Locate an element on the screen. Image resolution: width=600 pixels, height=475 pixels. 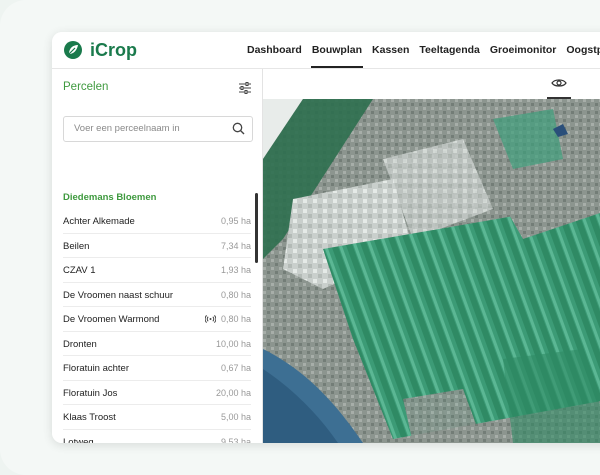
parcel-size: 0,67 ha is located at coordinates (235, 368).